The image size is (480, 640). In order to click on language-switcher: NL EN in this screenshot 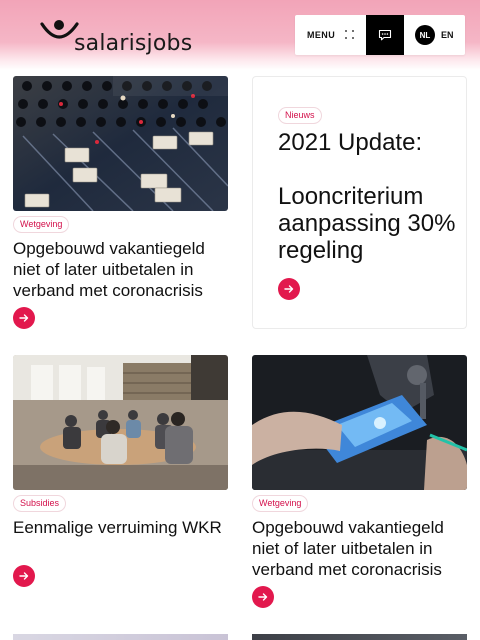, I will do `click(429, 35)`.